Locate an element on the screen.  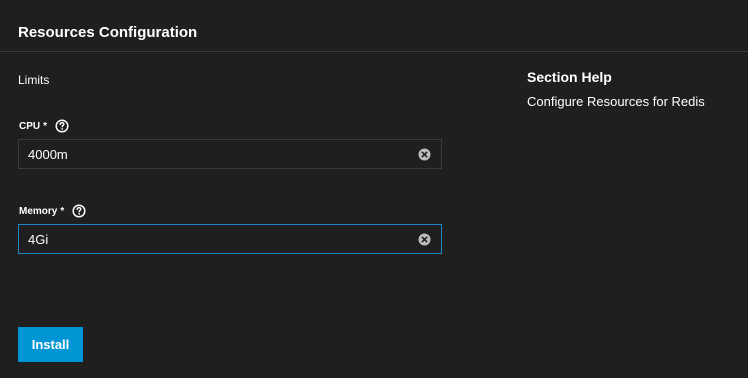
section-title: Resources Configuration is located at coordinates (108, 32).